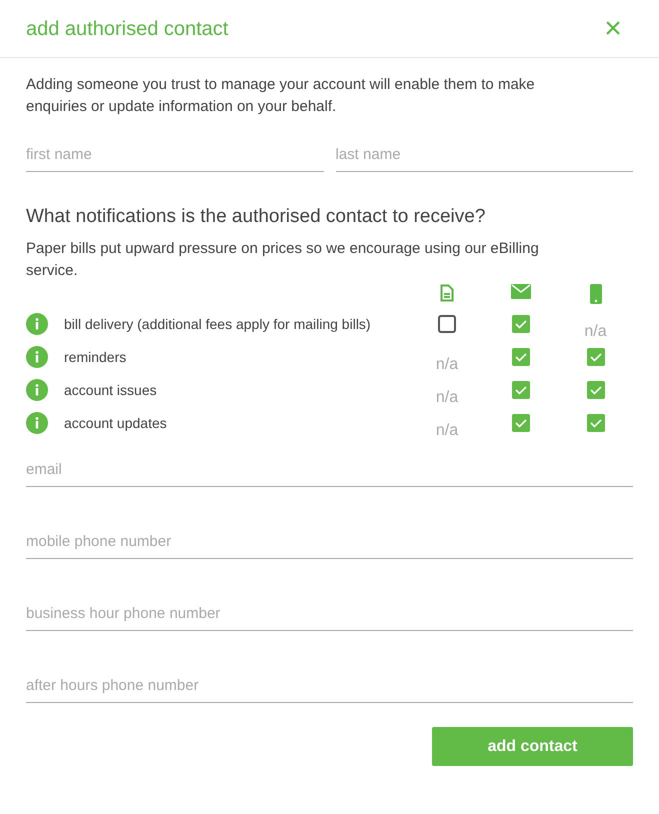  Describe the element at coordinates (175, 155) in the screenshot. I see `text-field: first name` at that location.